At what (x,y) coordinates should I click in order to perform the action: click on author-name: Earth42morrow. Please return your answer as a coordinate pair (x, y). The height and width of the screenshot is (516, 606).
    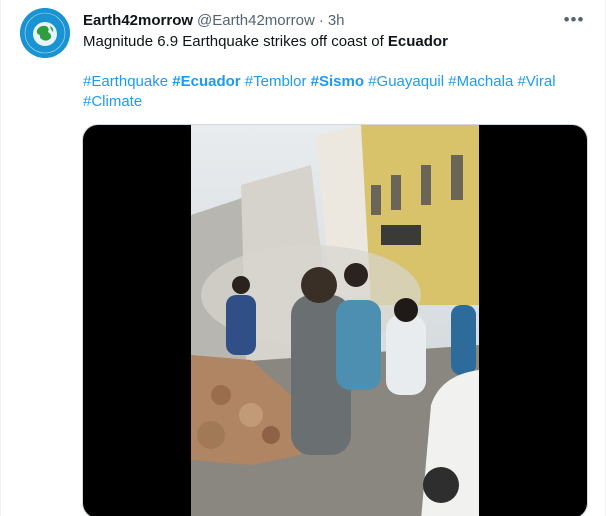
    Looking at the image, I should click on (138, 20).